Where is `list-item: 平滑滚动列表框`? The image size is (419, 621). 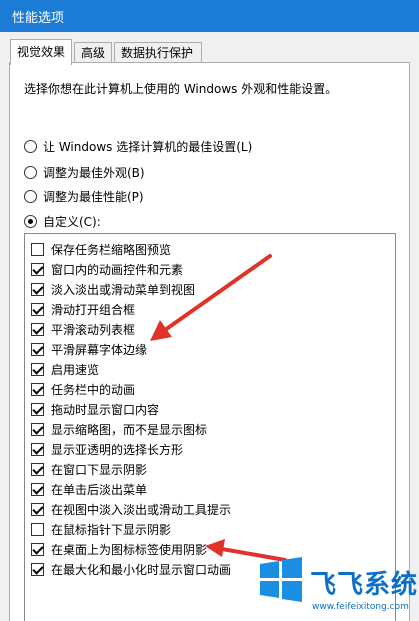 list-item: 平滑滚动列表框 is located at coordinates (83, 329).